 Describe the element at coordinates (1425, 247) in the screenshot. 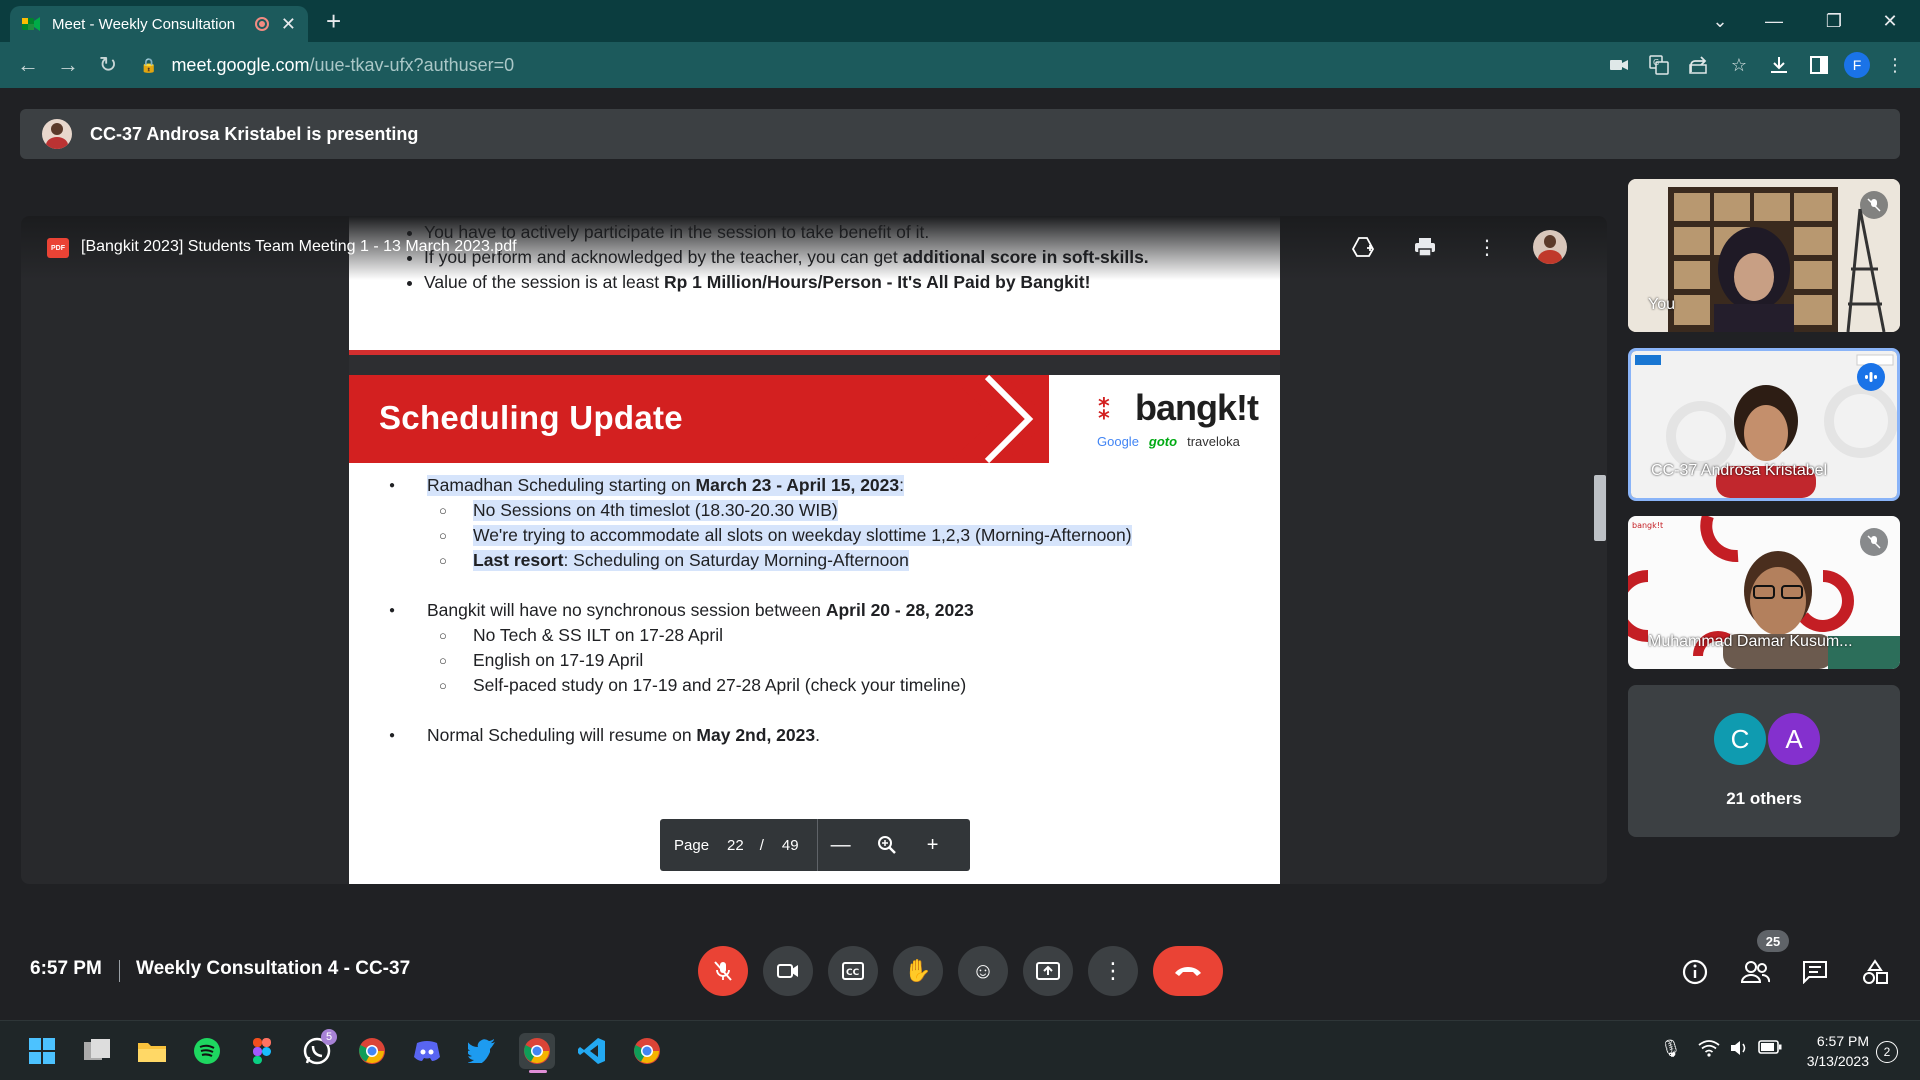

I see `print-icon` at that location.